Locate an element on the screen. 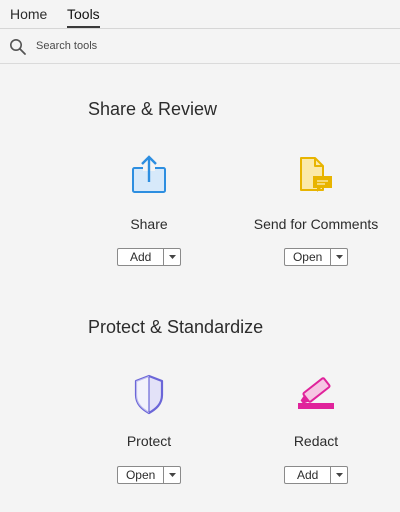  send-for-comments-icon is located at coordinates (316, 174).